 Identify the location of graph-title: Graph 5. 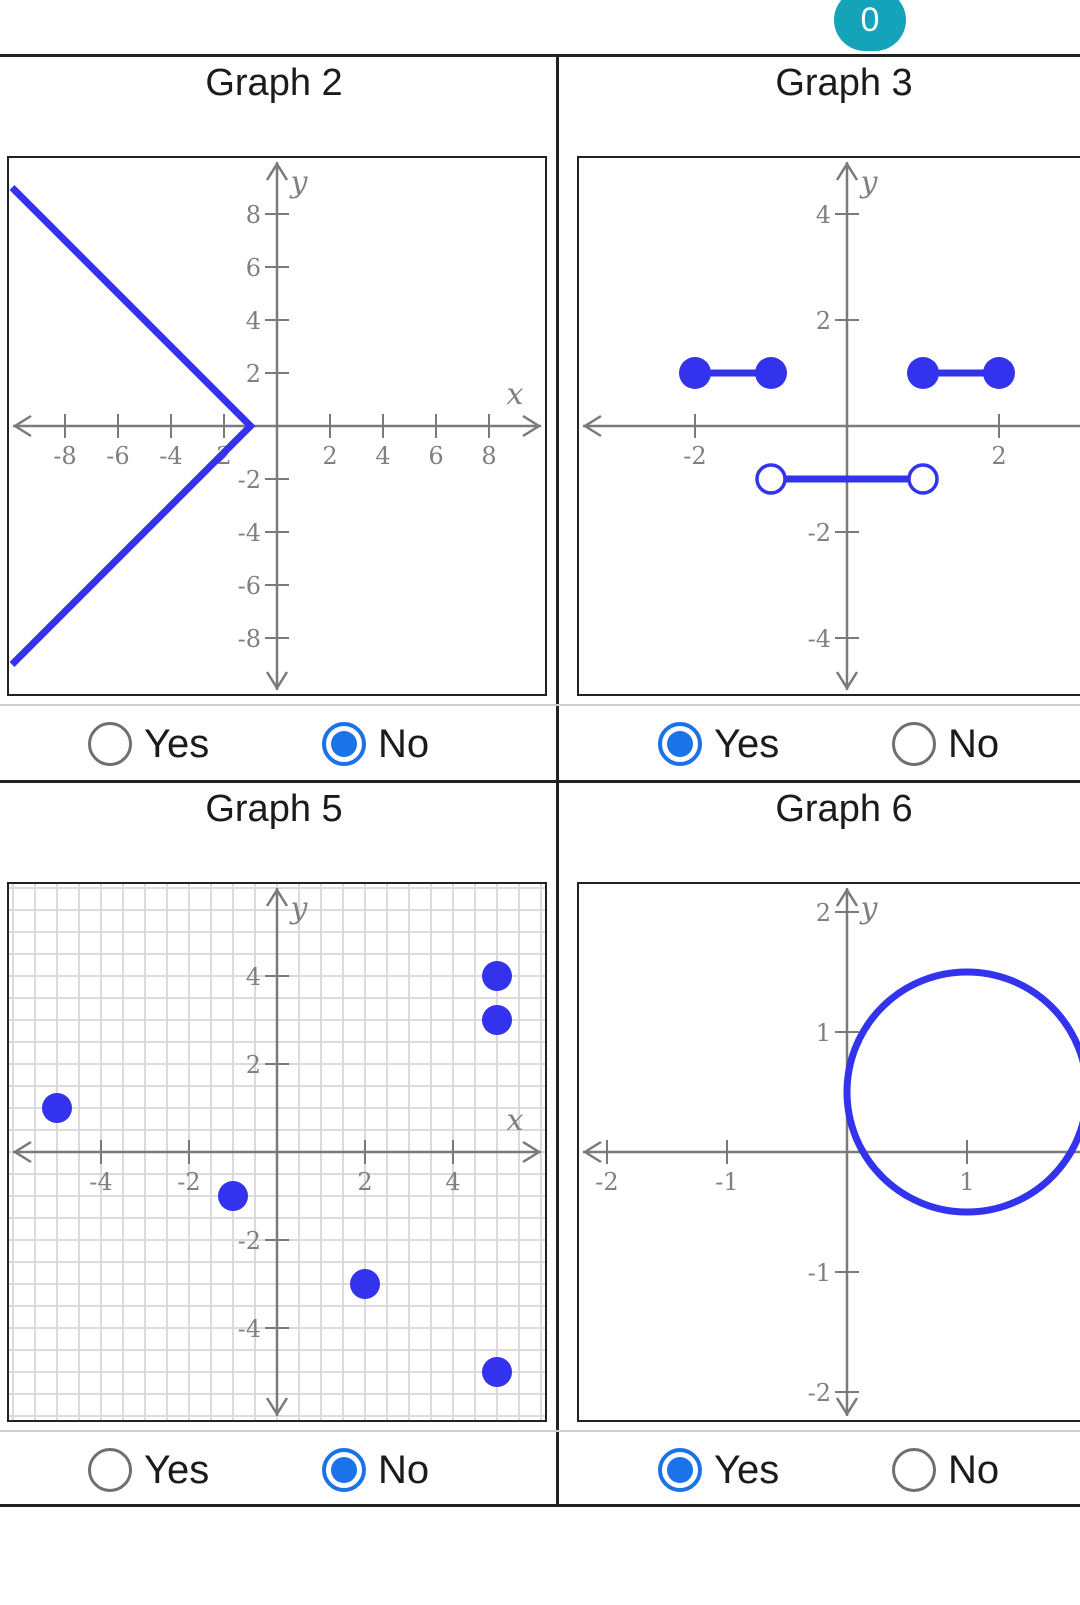
(274, 809).